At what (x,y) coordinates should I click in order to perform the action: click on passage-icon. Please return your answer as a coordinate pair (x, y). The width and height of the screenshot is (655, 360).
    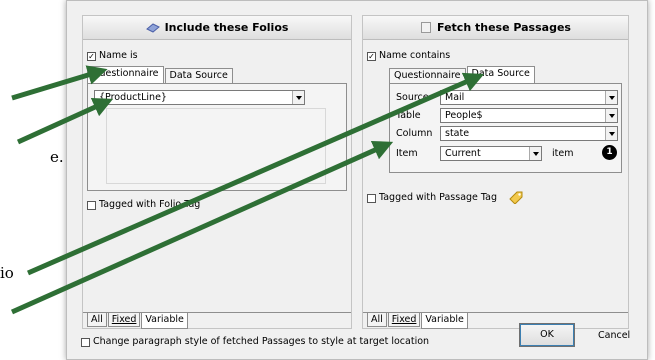
    Looking at the image, I should click on (426, 27).